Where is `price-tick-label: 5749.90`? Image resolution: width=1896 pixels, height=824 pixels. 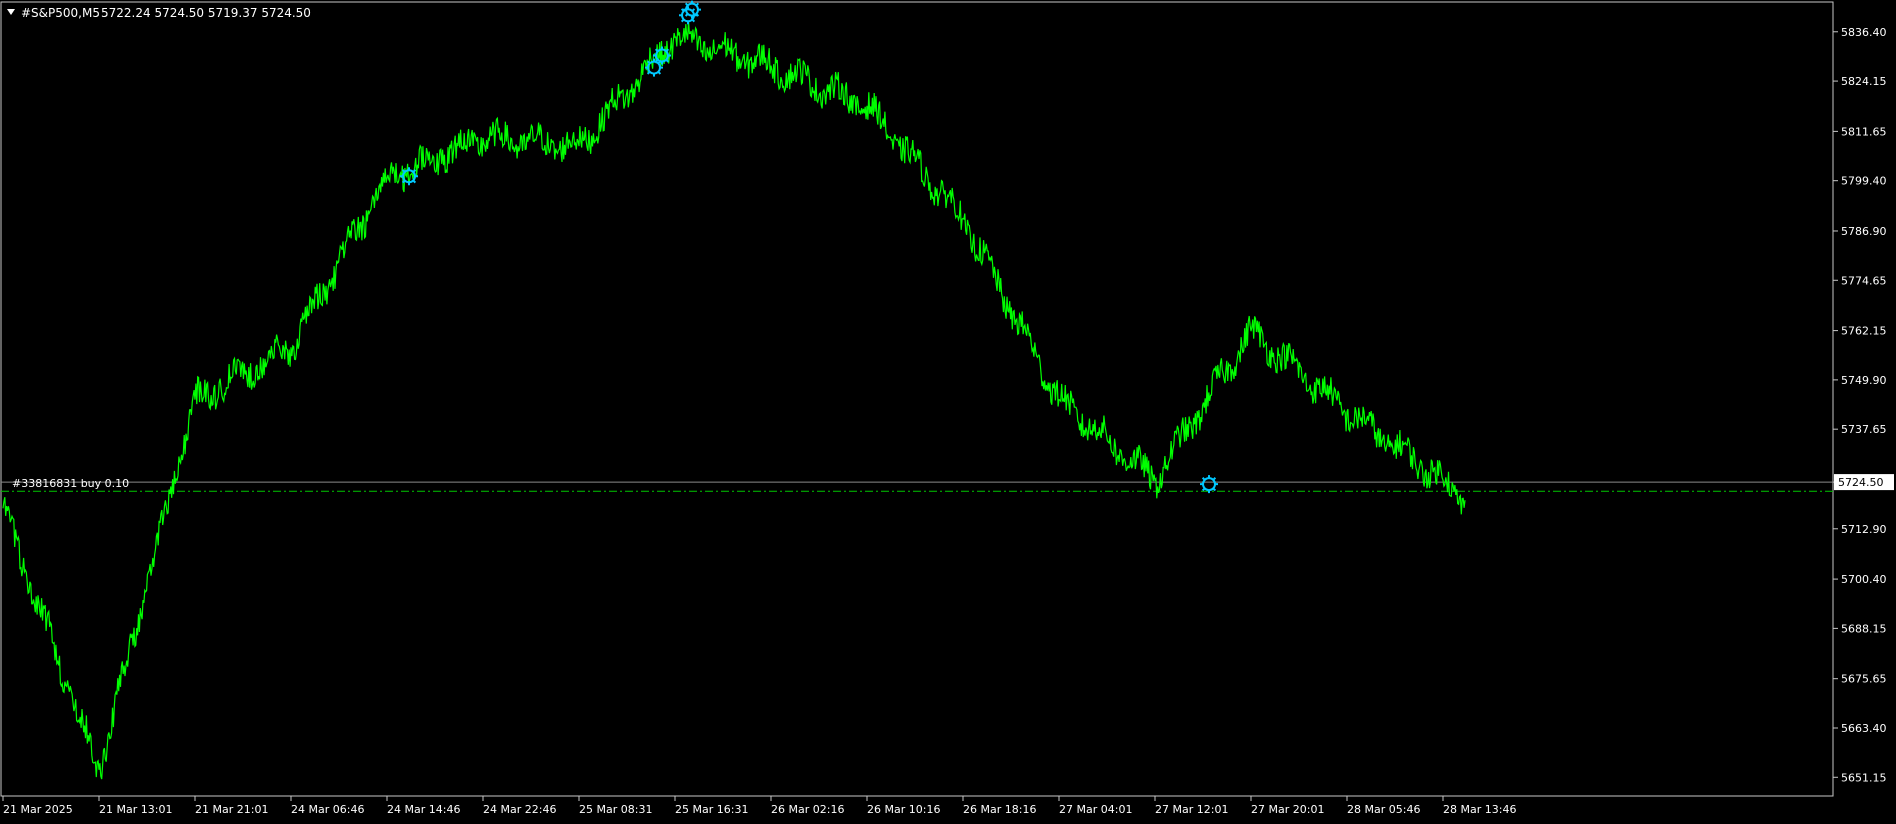 price-tick-label: 5749.90 is located at coordinates (1864, 380).